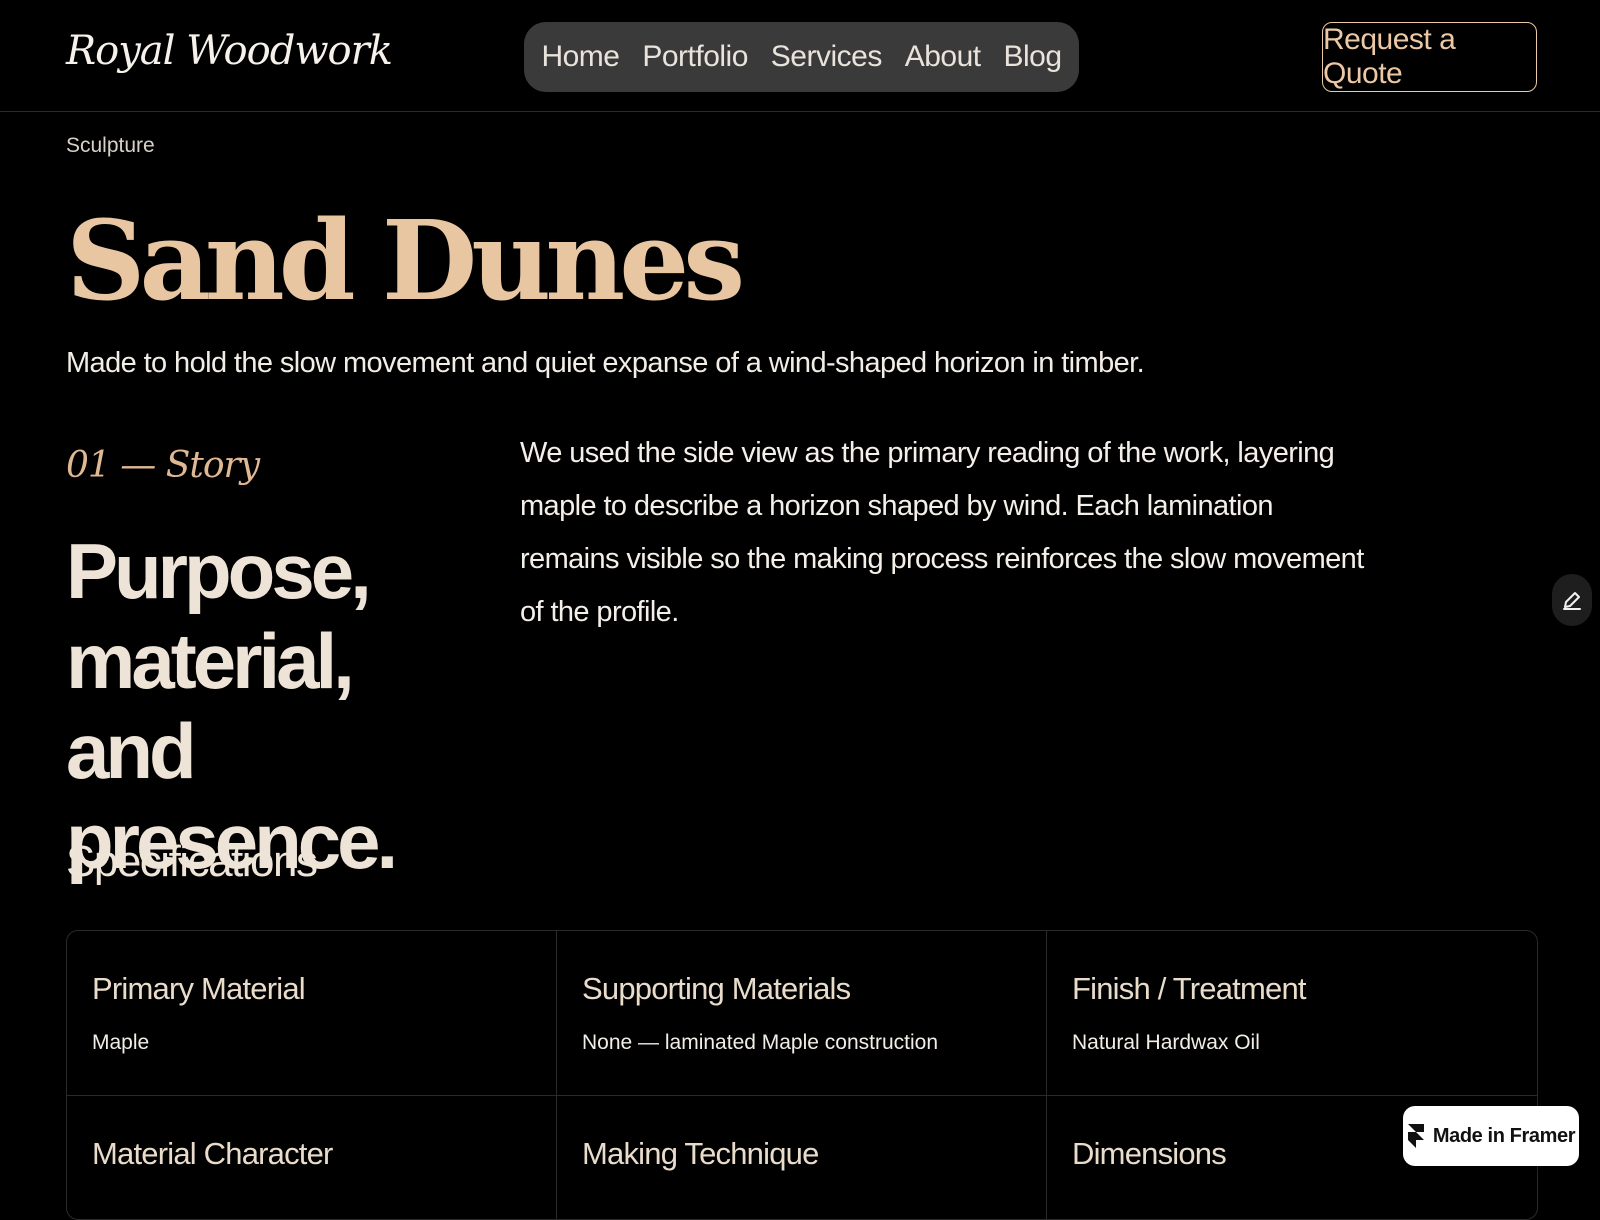  Describe the element at coordinates (1189, 988) in the screenshot. I see `spec-label: Finish / Treatment` at that location.